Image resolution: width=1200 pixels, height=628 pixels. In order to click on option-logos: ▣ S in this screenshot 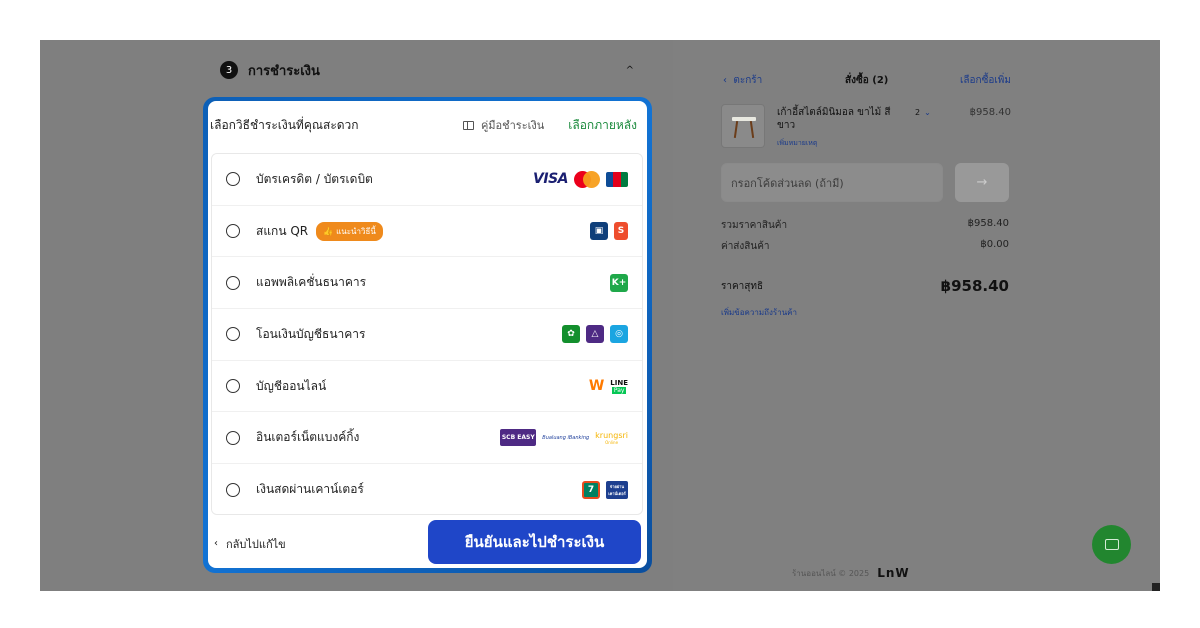, I will do `click(609, 231)`.